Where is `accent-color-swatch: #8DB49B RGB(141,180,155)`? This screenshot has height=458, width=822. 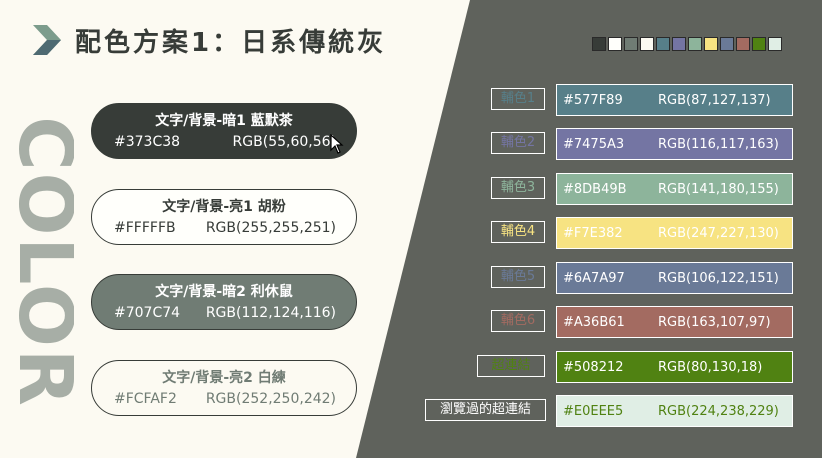
accent-color-swatch: #8DB49B RGB(141,180,155) is located at coordinates (674, 189).